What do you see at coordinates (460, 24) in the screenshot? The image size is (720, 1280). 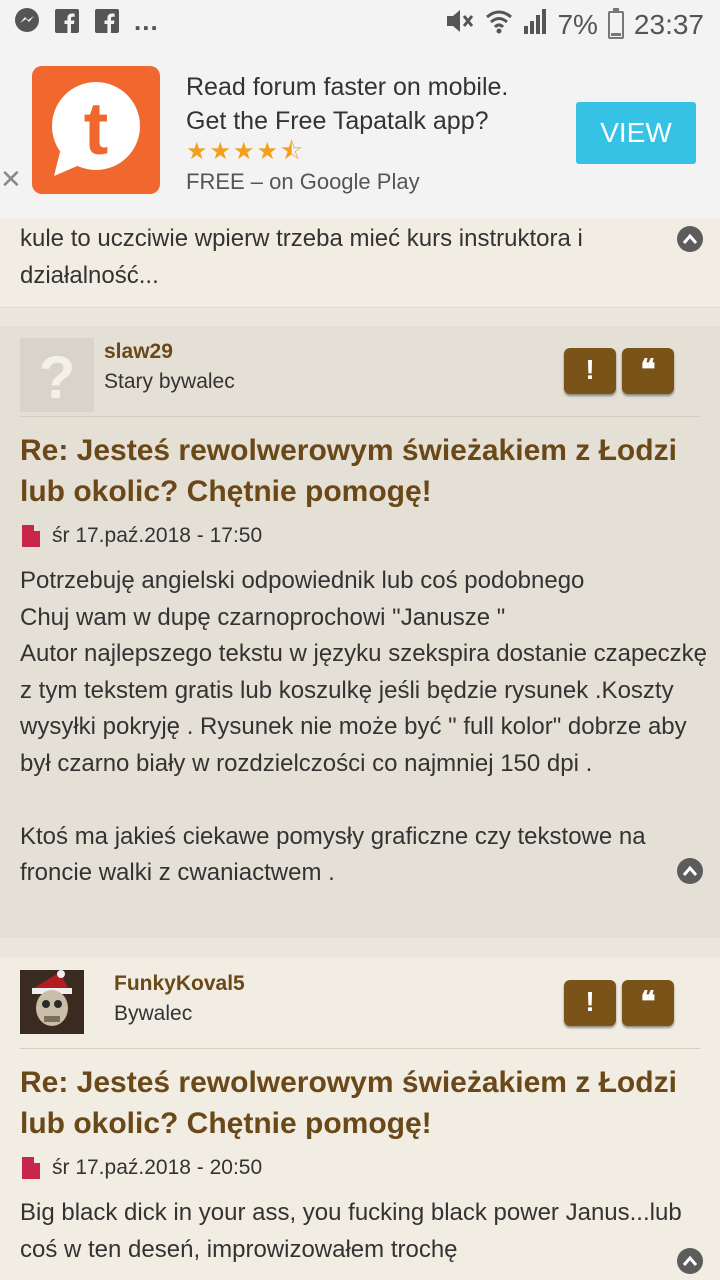 I see `mute-icon` at bounding box center [460, 24].